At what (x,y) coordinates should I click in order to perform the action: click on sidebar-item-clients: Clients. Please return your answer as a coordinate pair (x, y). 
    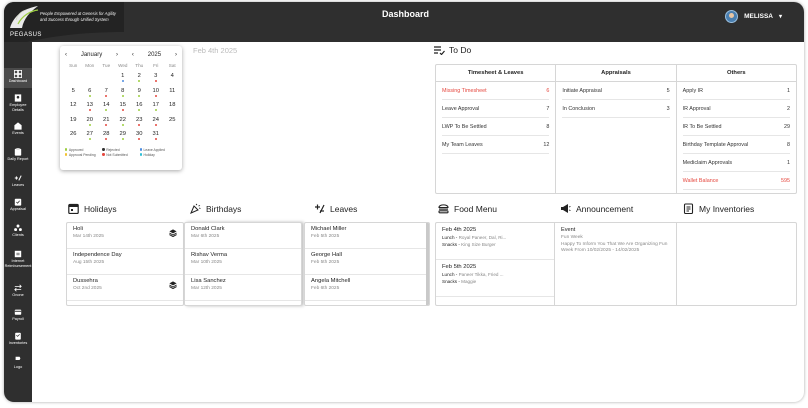
    Looking at the image, I should click on (18, 231).